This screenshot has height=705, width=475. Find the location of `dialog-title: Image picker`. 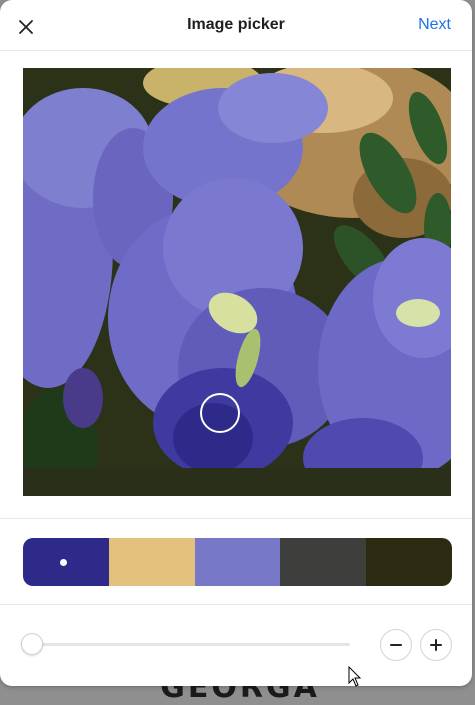

dialog-title: Image picker is located at coordinates (236, 24).